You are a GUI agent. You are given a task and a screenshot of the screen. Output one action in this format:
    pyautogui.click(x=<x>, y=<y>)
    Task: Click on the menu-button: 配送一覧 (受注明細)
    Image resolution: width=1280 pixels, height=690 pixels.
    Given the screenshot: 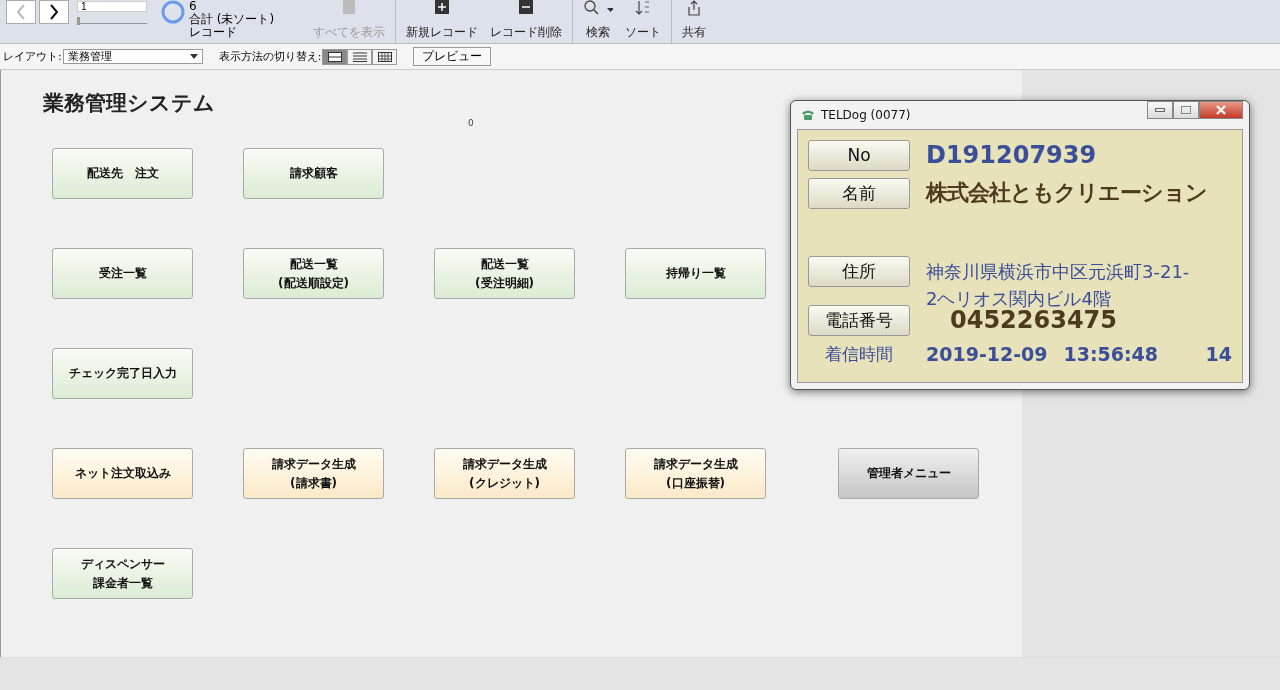 What is the action you would take?
    pyautogui.click(x=504, y=273)
    